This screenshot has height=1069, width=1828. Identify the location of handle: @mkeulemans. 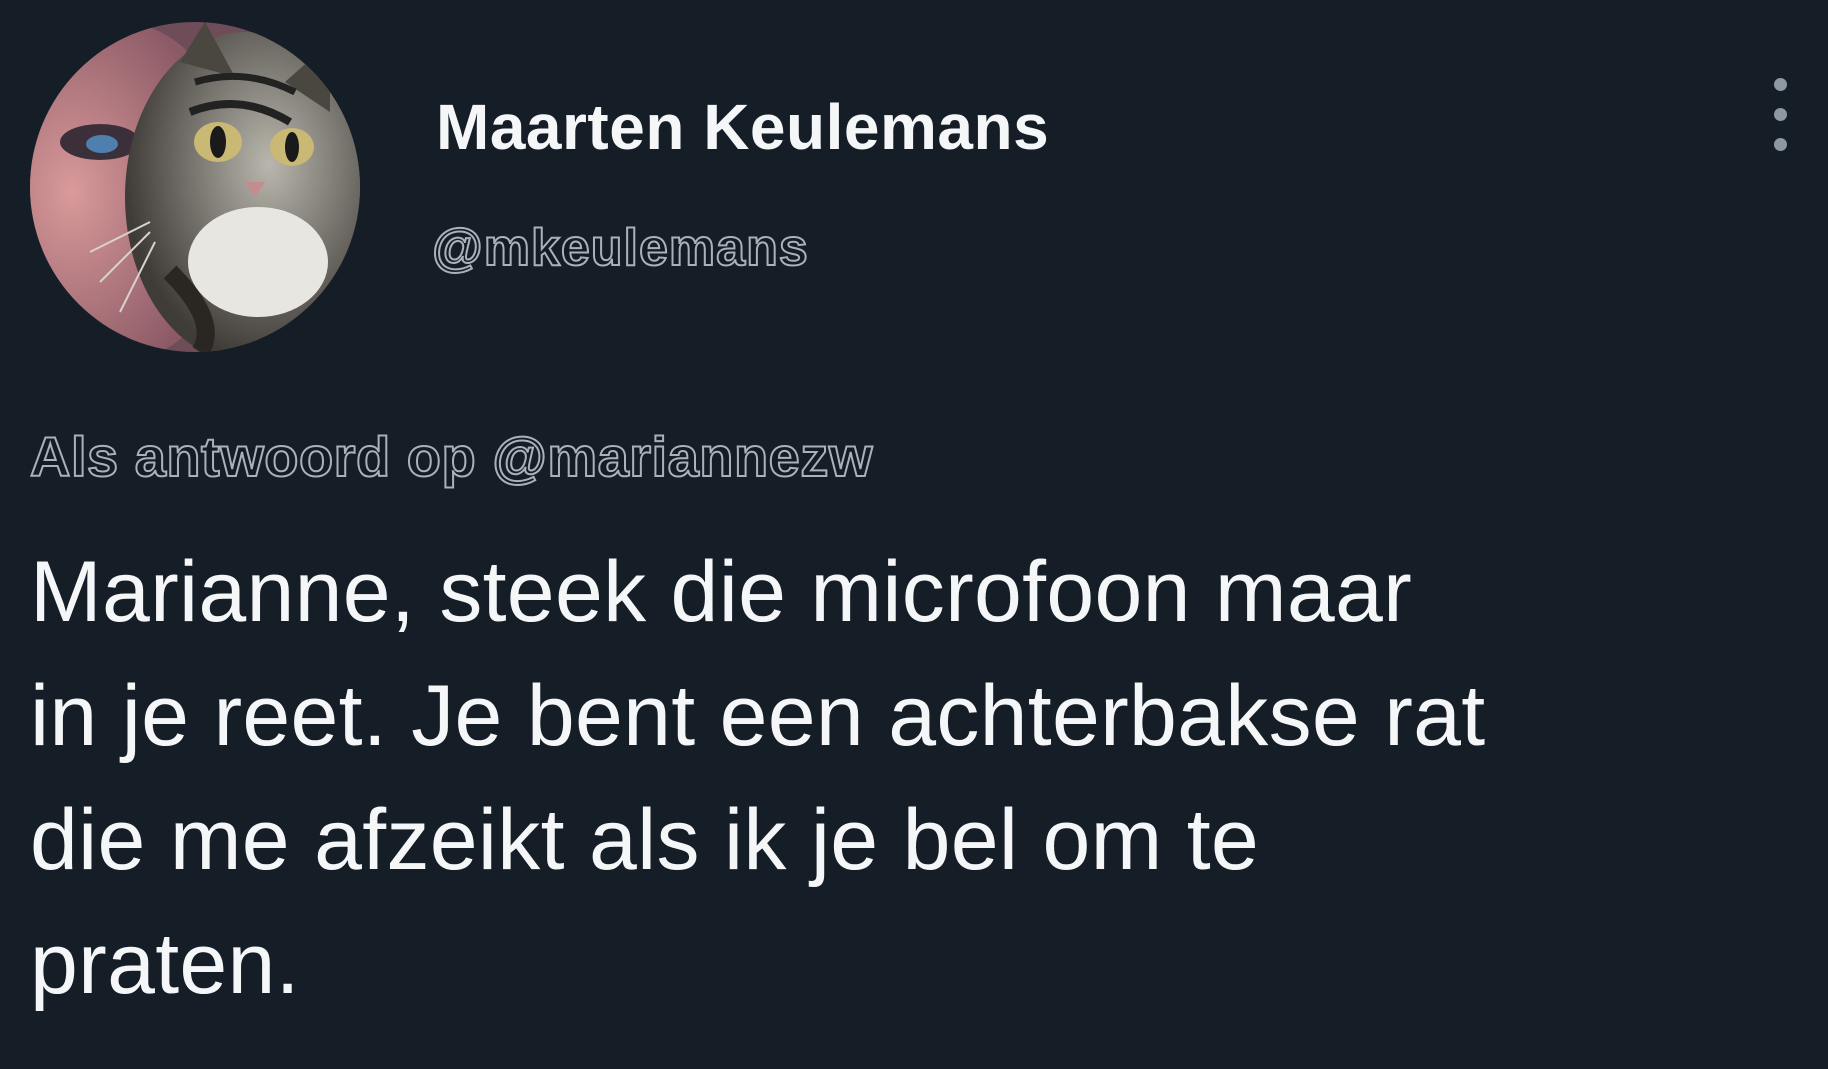
(620, 248).